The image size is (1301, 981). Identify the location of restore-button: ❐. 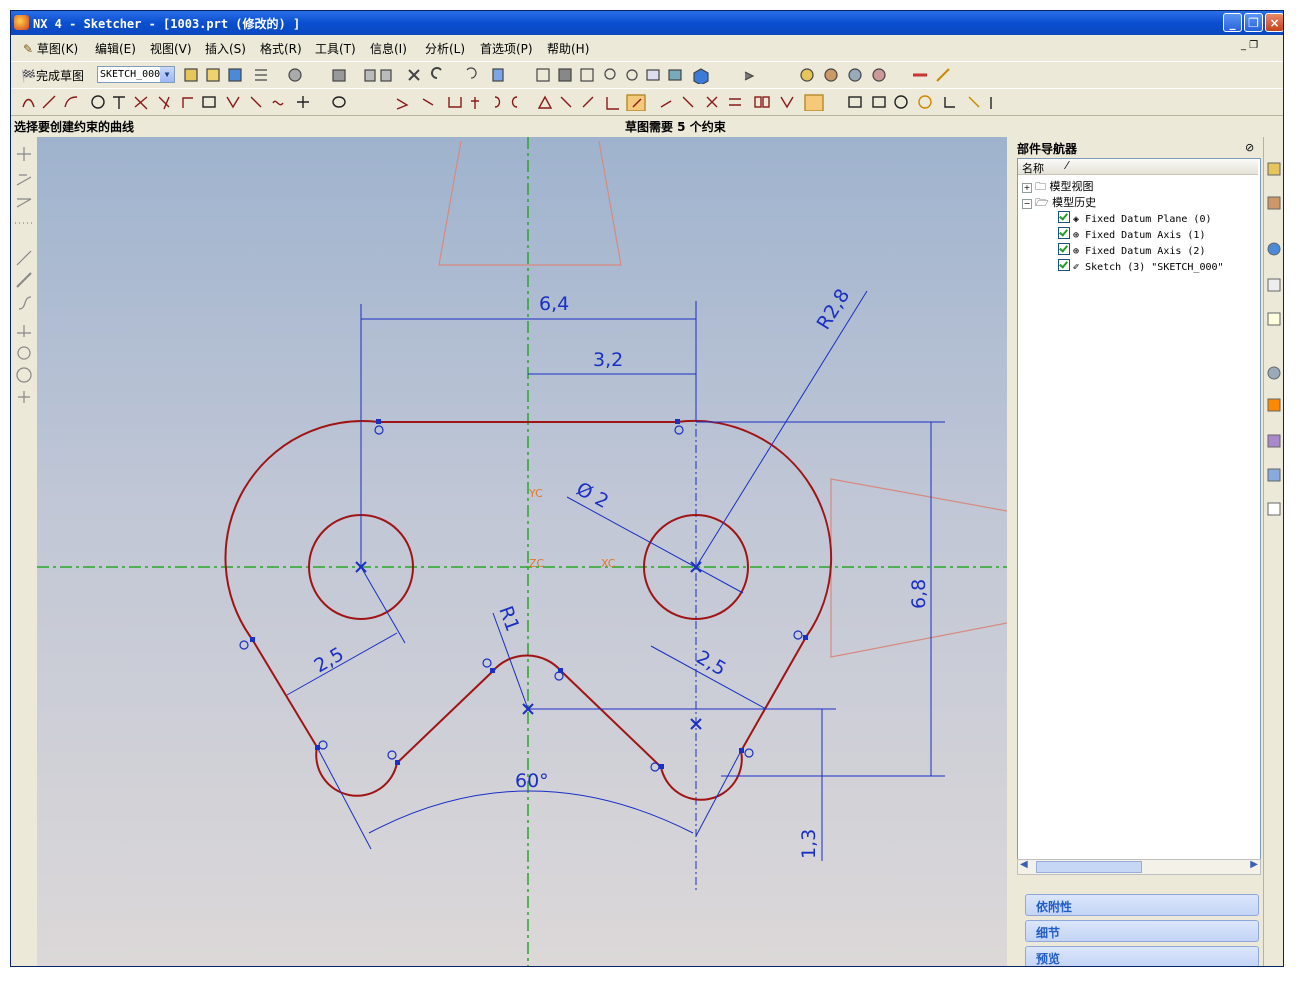
(1253, 22).